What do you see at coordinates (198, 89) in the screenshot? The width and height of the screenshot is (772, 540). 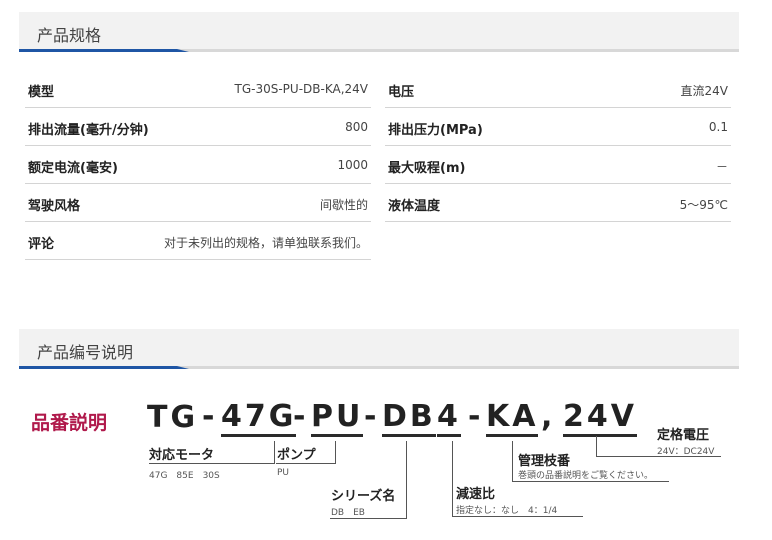 I see `spec-row: 模型 TG-30S-PU-DB-KA,24V` at bounding box center [198, 89].